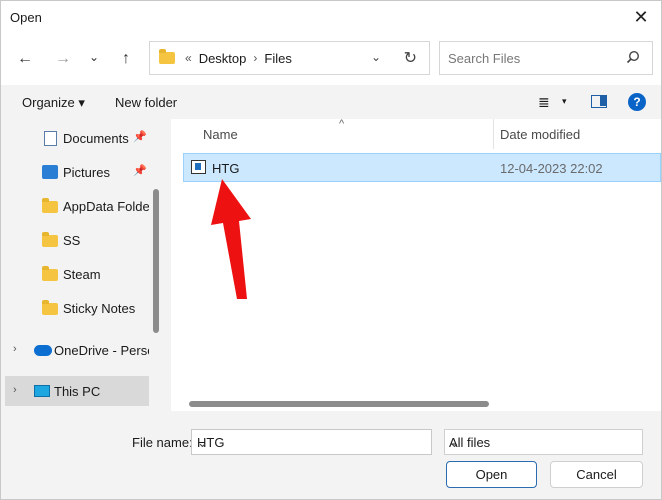 The image size is (662, 500). I want to click on organize-menu: Organize ▾, so click(53, 103).